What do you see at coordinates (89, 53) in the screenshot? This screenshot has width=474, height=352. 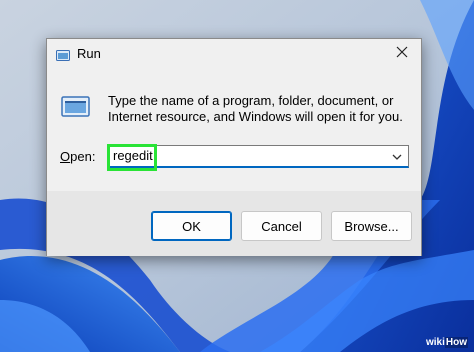 I see `window-title: Run` at bounding box center [89, 53].